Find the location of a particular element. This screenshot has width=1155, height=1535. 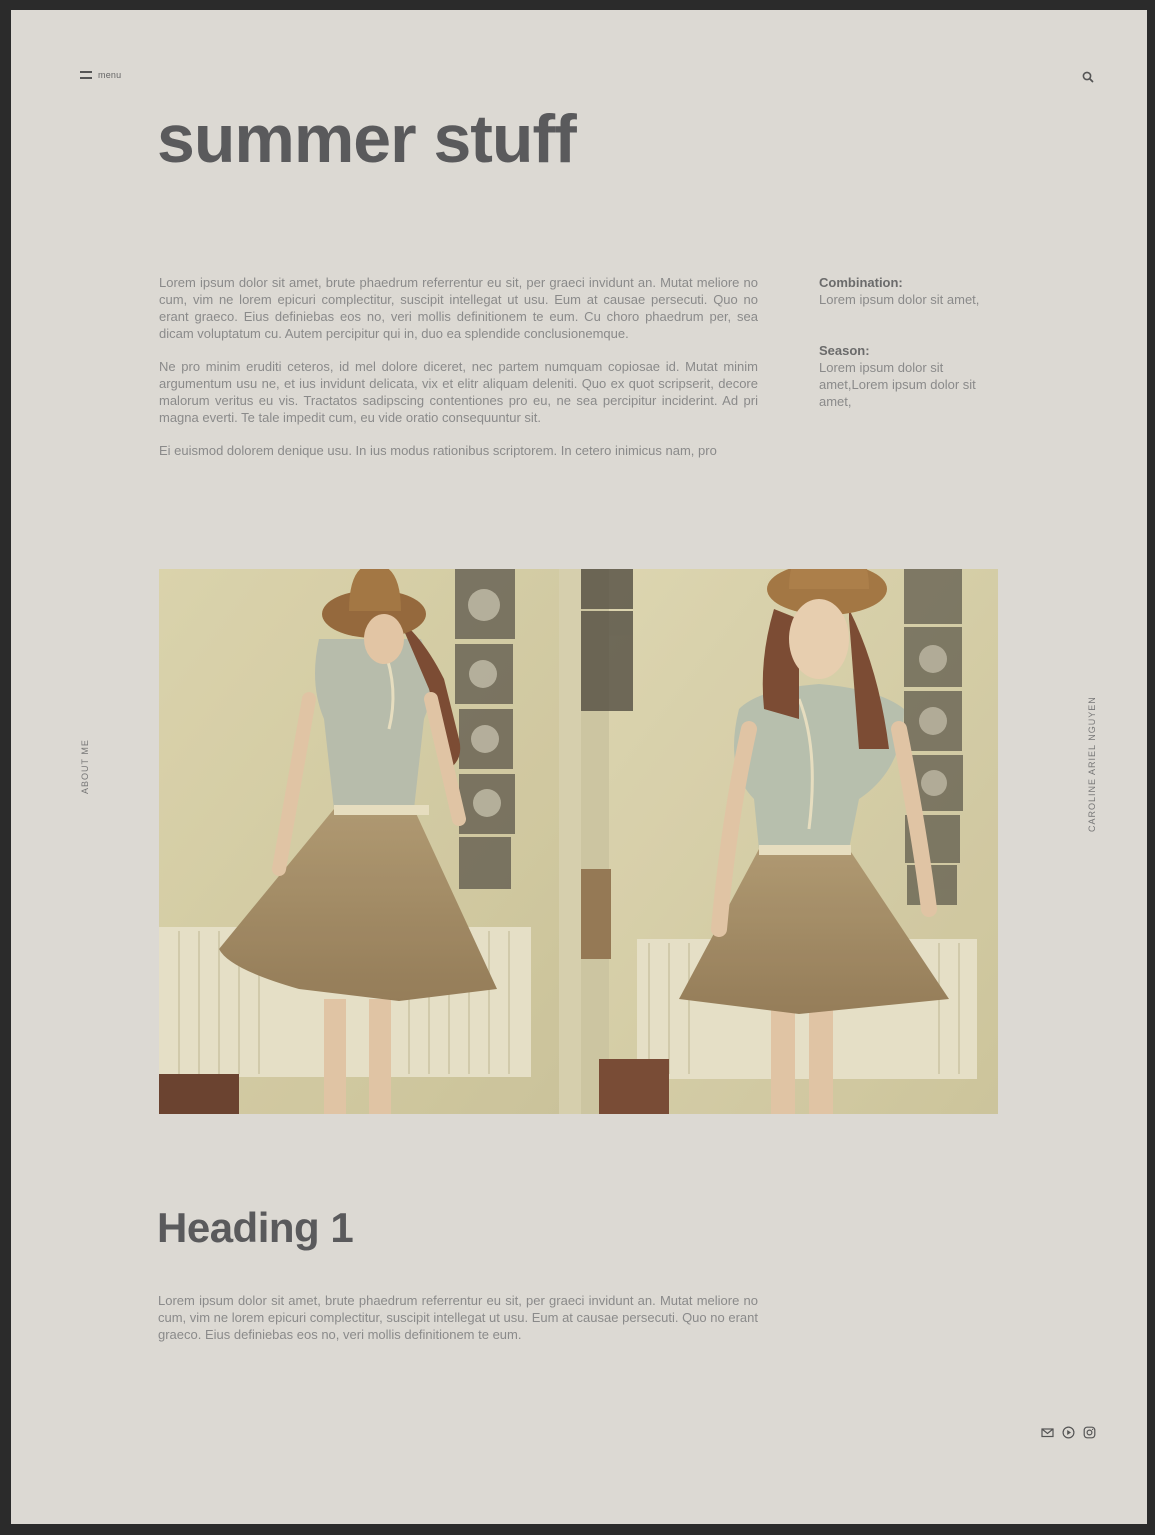

play-icon is located at coordinates (1068, 1432).